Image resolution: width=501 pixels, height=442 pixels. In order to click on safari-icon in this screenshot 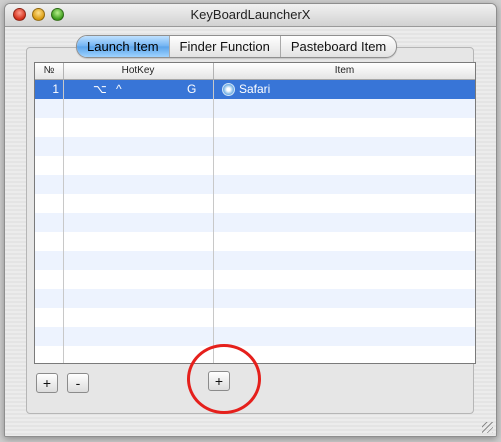, I will do `click(228, 89)`.